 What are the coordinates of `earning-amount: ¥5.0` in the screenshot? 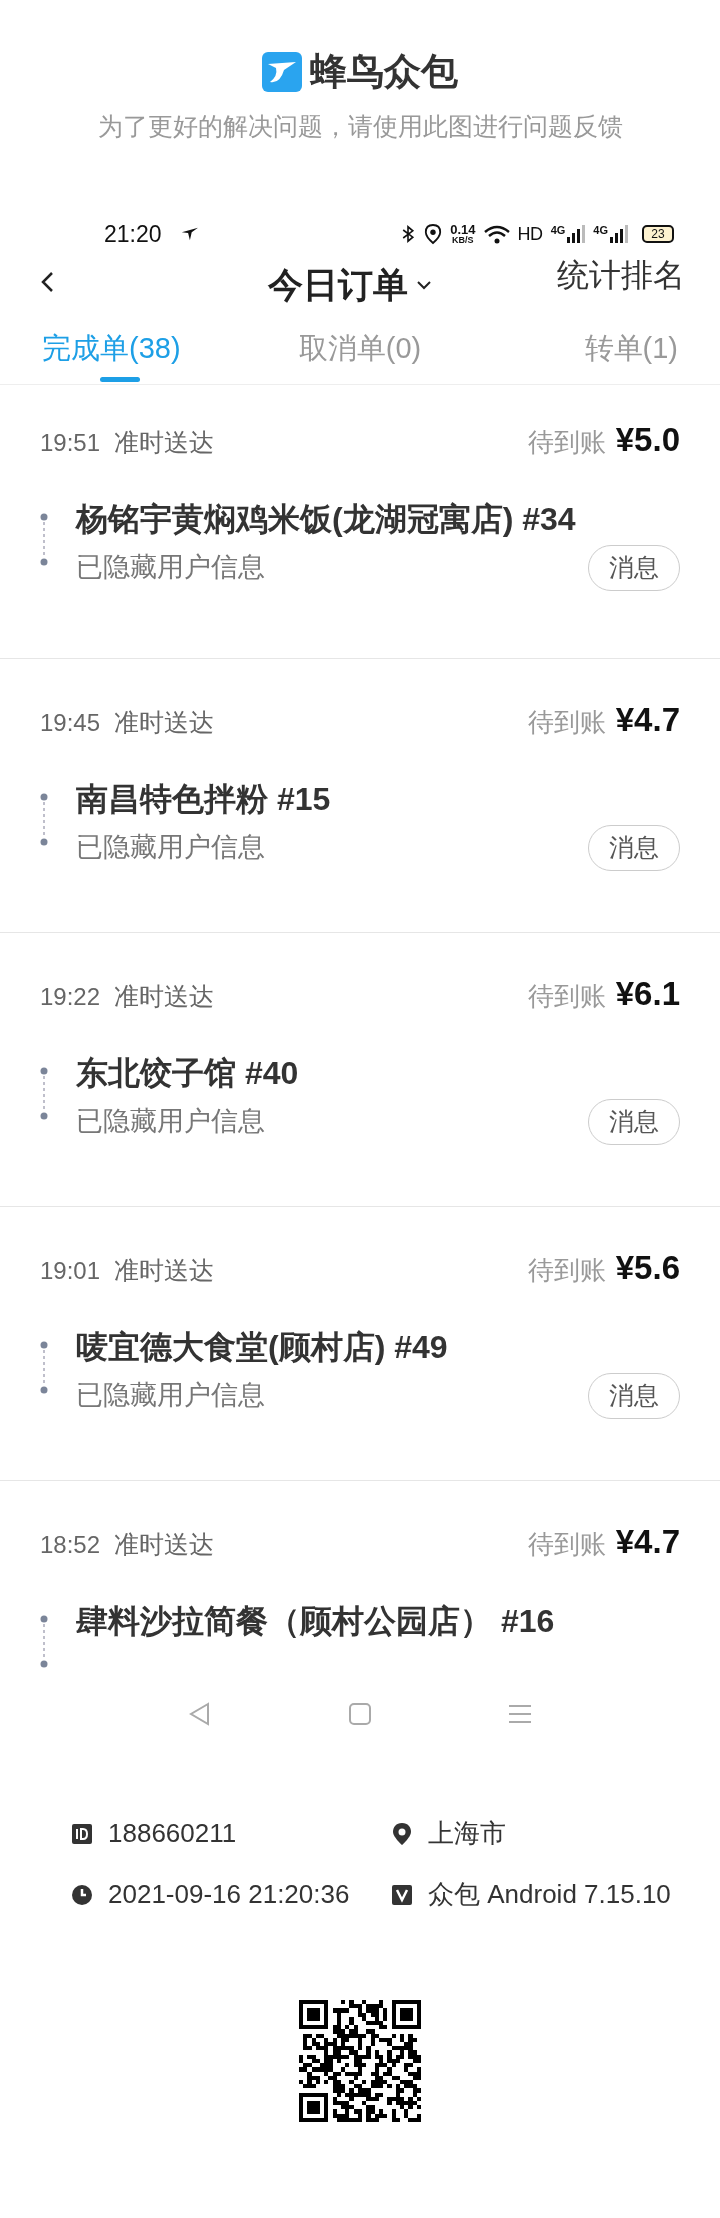 It's located at (647, 440).